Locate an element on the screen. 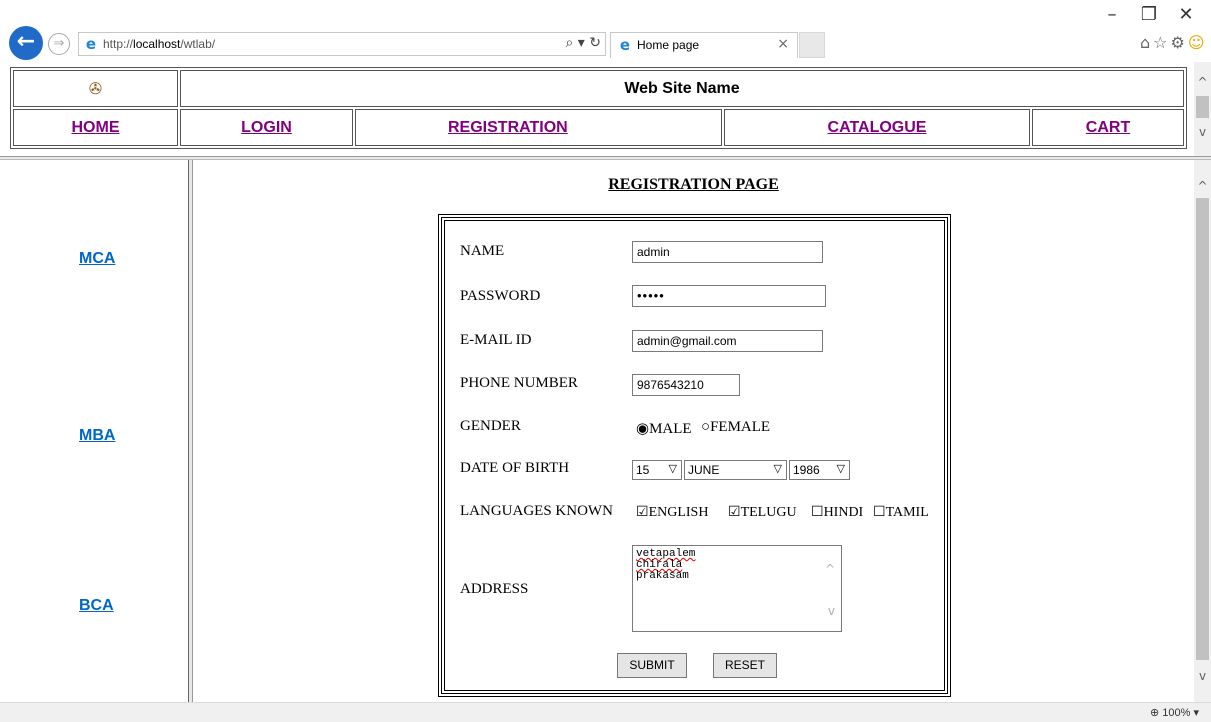 The image size is (1211, 722). zoom-level: 100% is located at coordinates (1176, 713).